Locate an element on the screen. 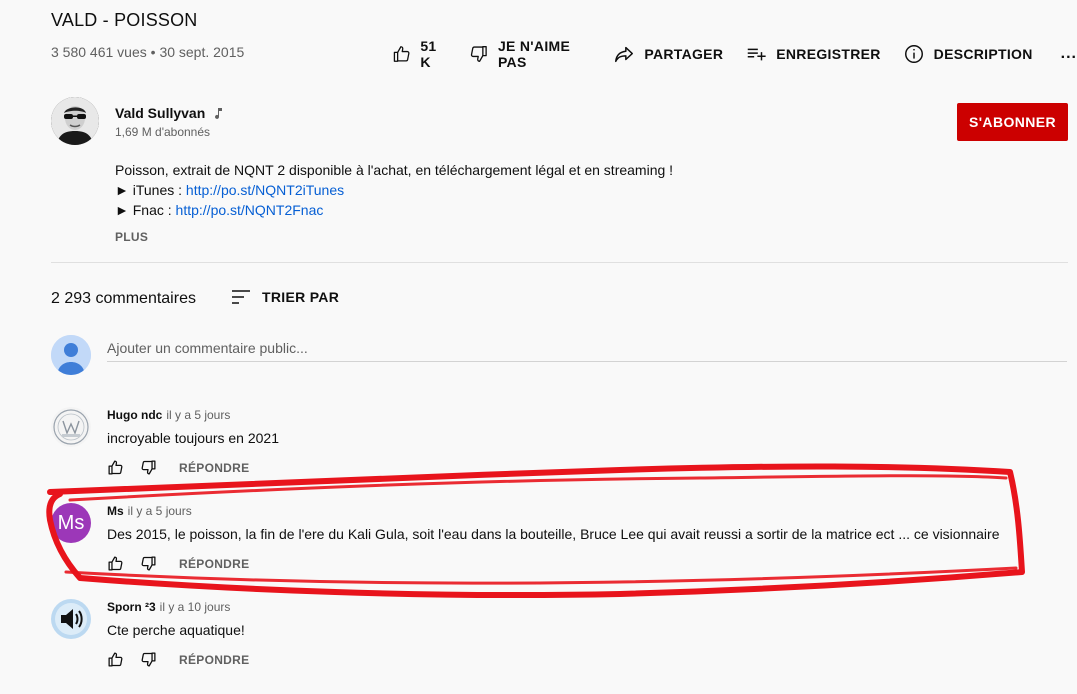  description-fnac-line: ► Fnac : http://po.st/NQNT2Fnac is located at coordinates (394, 210).